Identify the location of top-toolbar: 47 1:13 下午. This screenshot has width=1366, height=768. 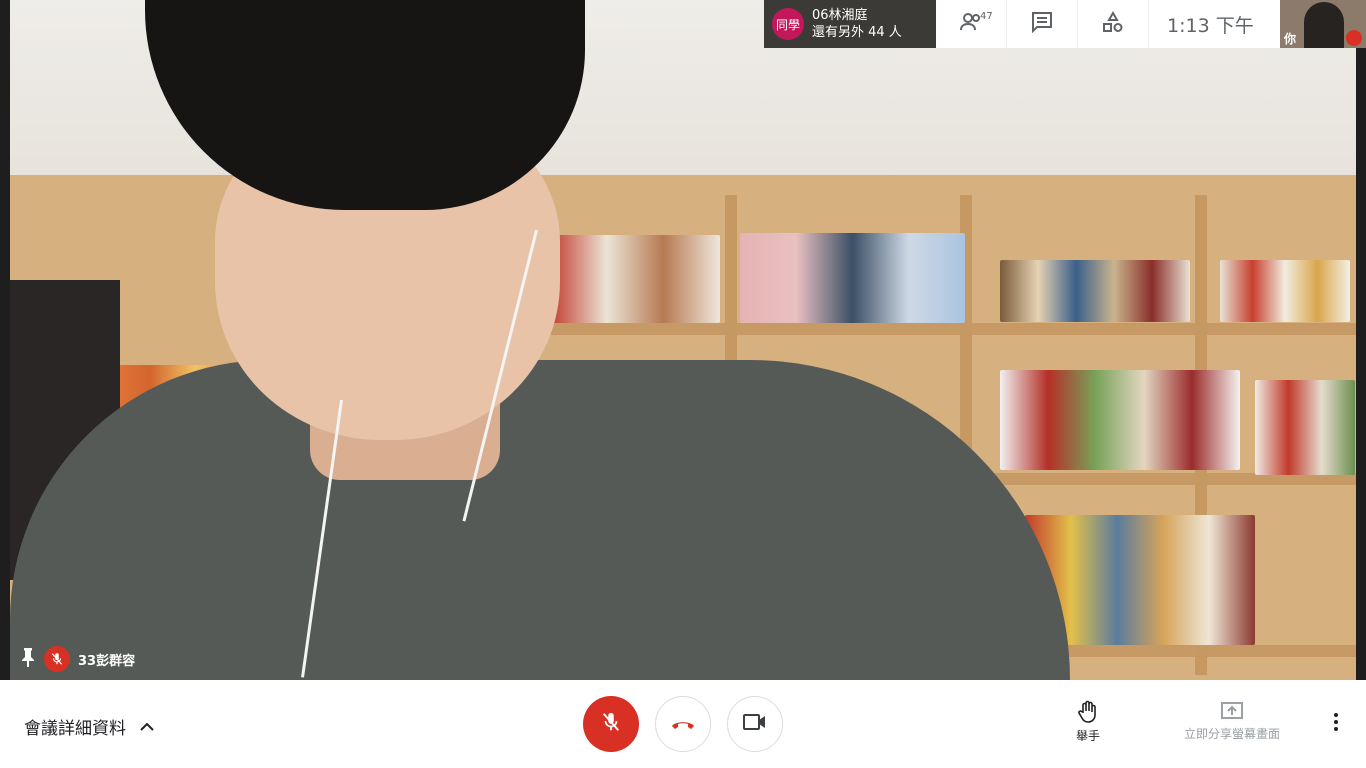
(1108, 24).